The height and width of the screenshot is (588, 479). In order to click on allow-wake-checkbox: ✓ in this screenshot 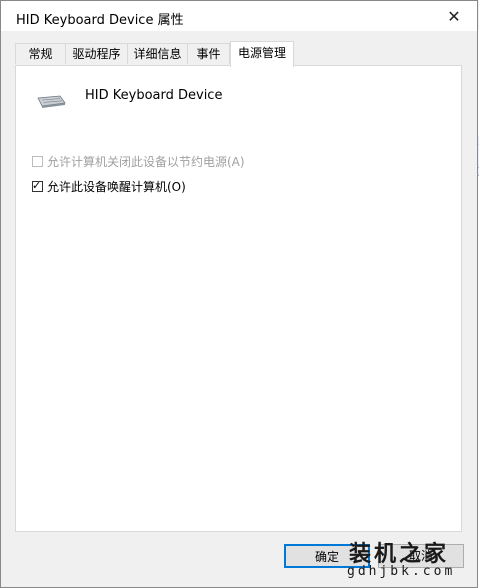, I will do `click(37, 185)`.